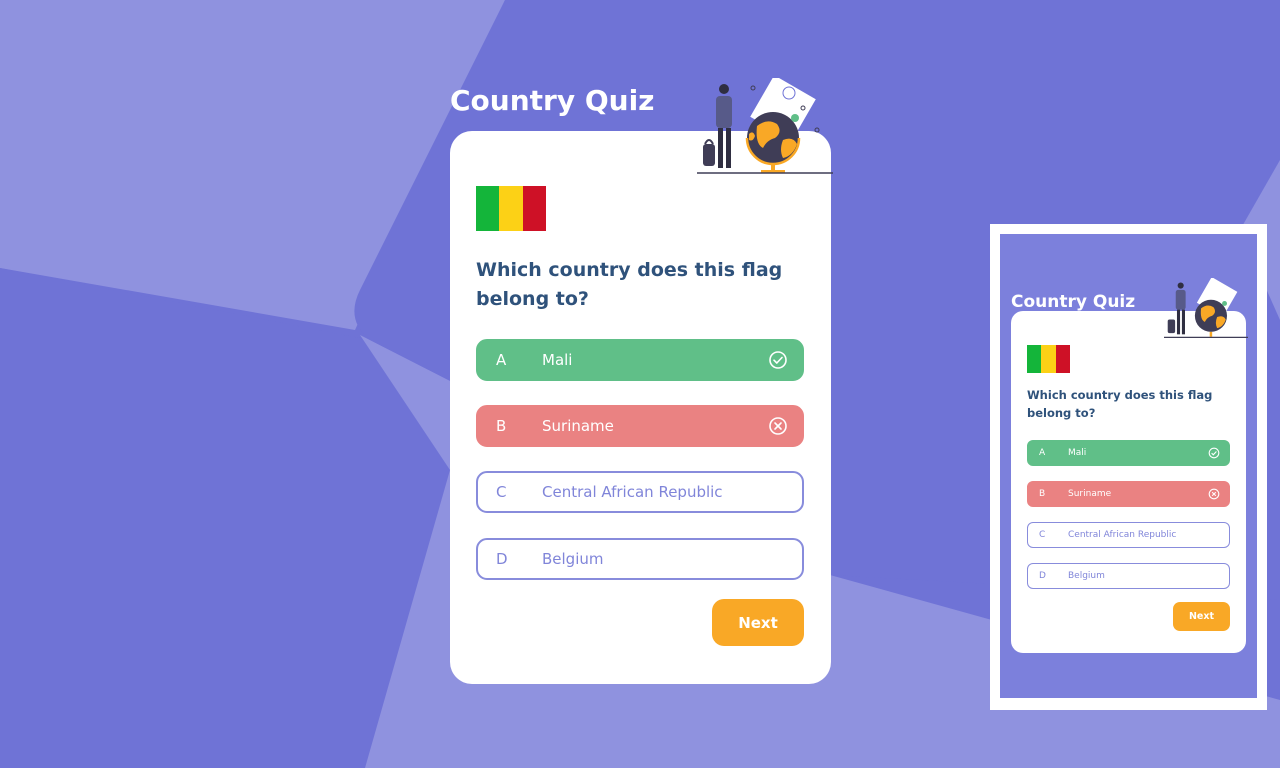  What do you see at coordinates (758, 622) in the screenshot?
I see `next-button: Next` at bounding box center [758, 622].